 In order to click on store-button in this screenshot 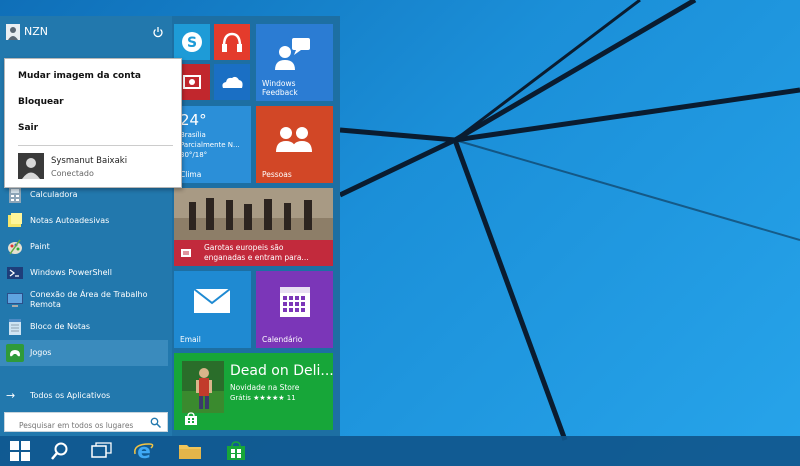, I will do `click(236, 451)`.